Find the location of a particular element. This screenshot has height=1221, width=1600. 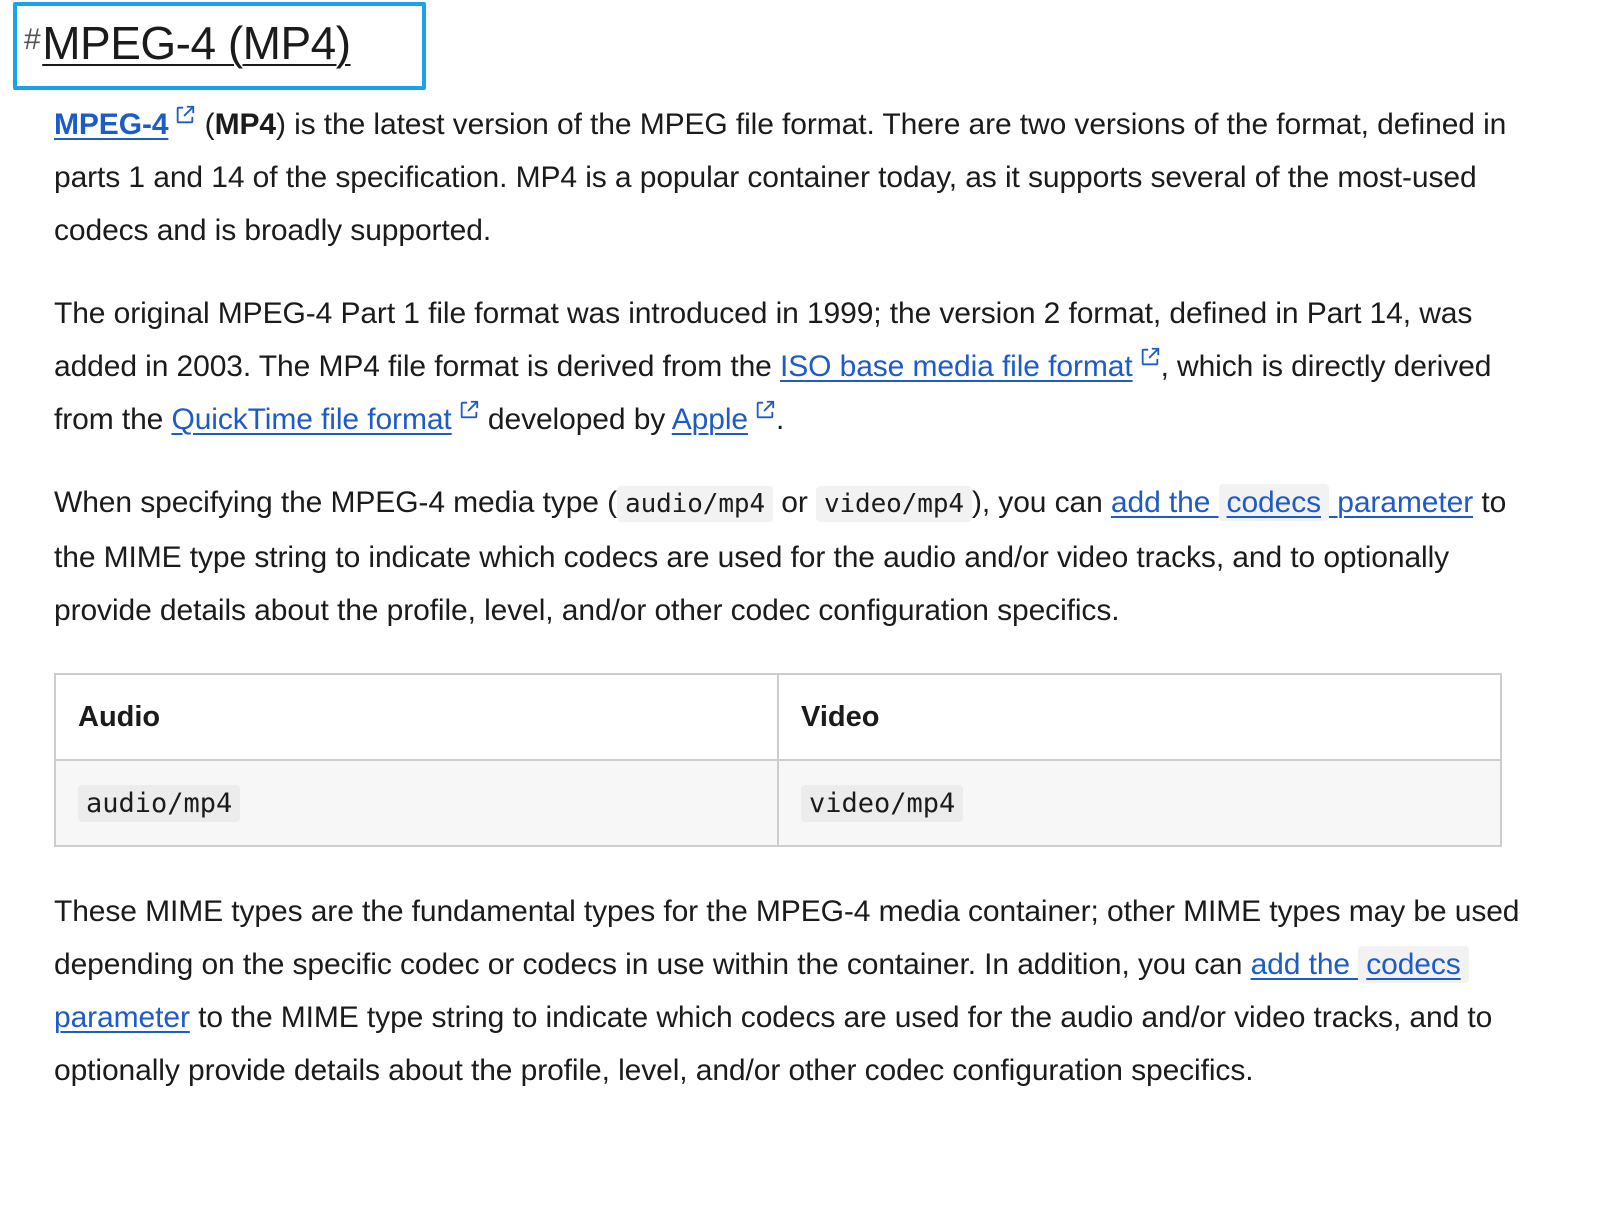

mime-types-table: Audio Video audio/mp4 video/mp4 is located at coordinates (778, 760).